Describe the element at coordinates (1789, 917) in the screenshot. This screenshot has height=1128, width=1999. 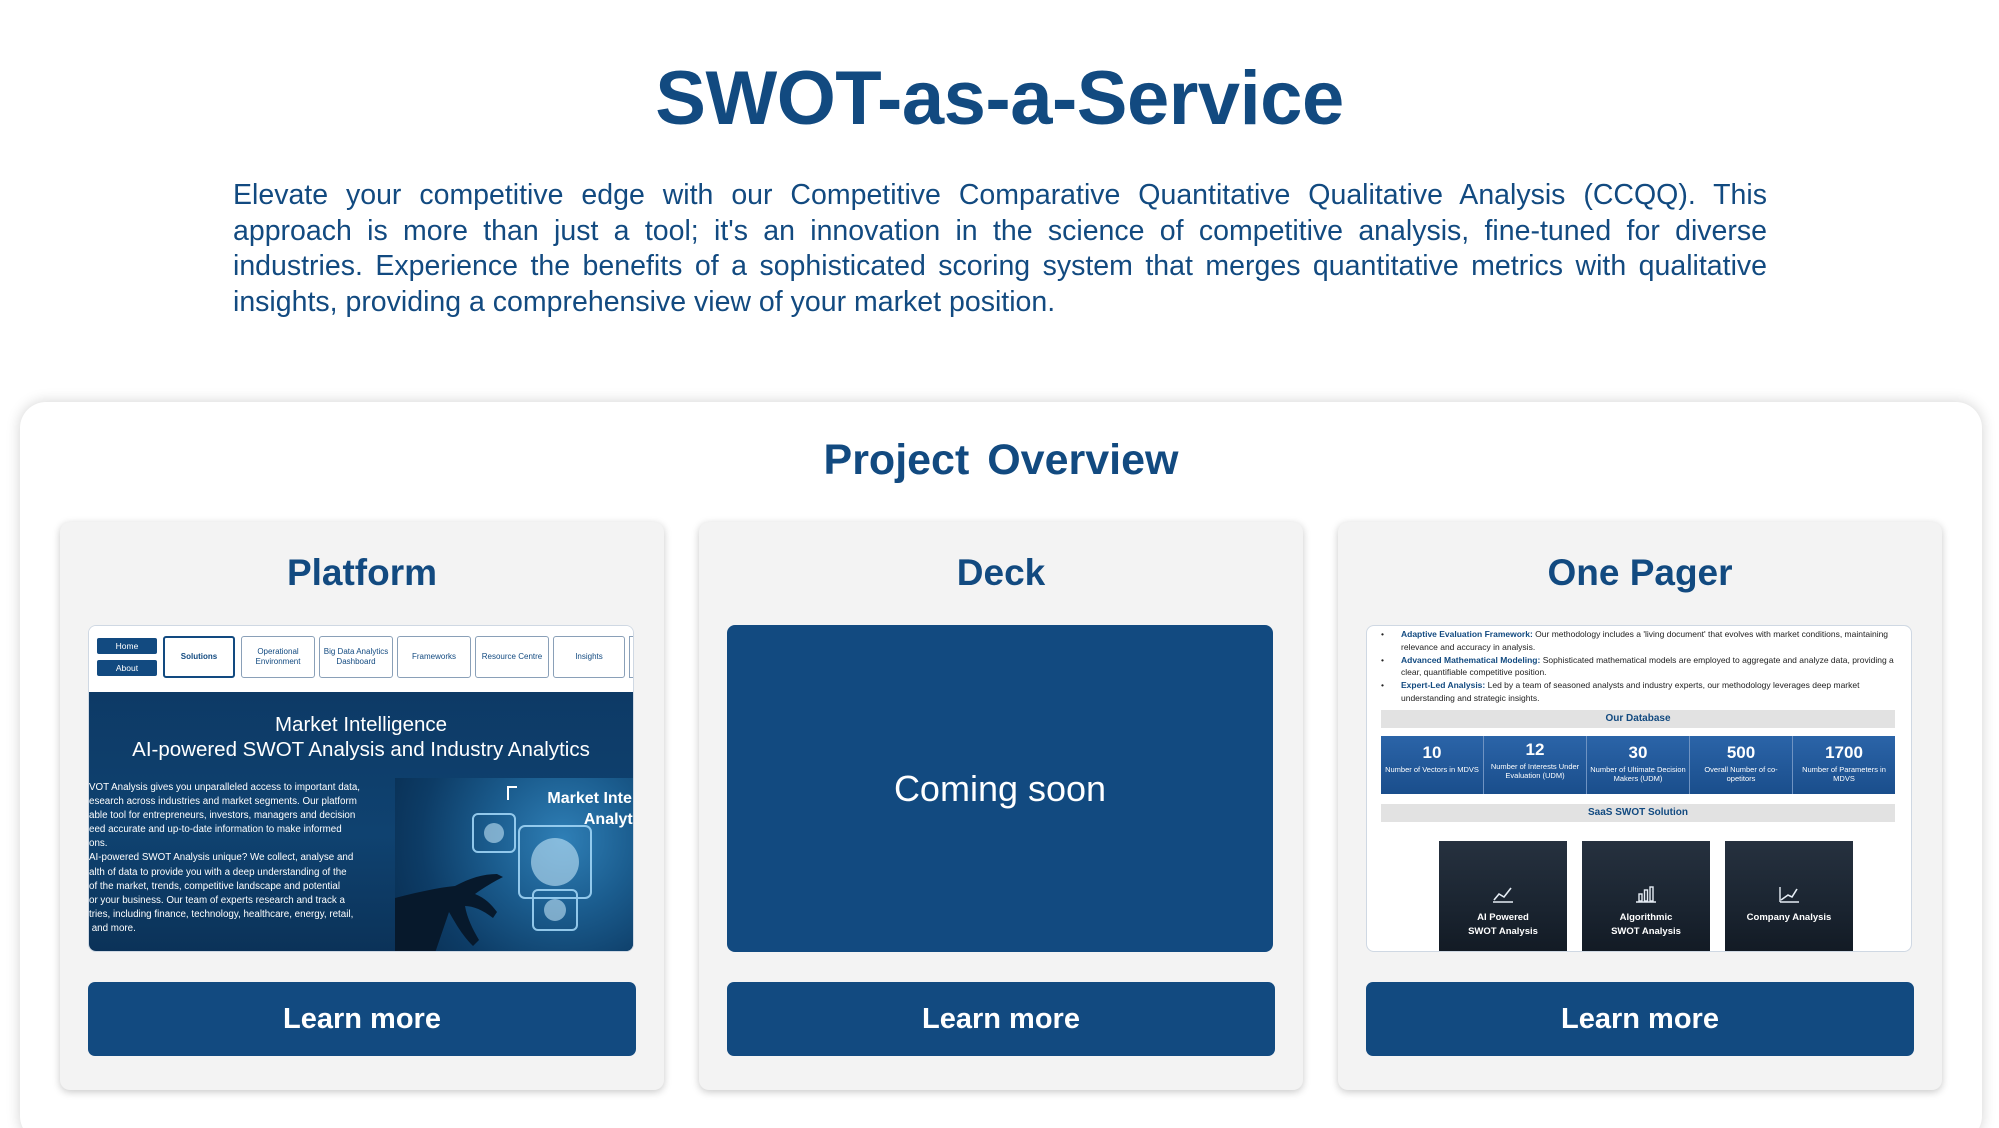
I see `tile-label: Company Analysis` at that location.